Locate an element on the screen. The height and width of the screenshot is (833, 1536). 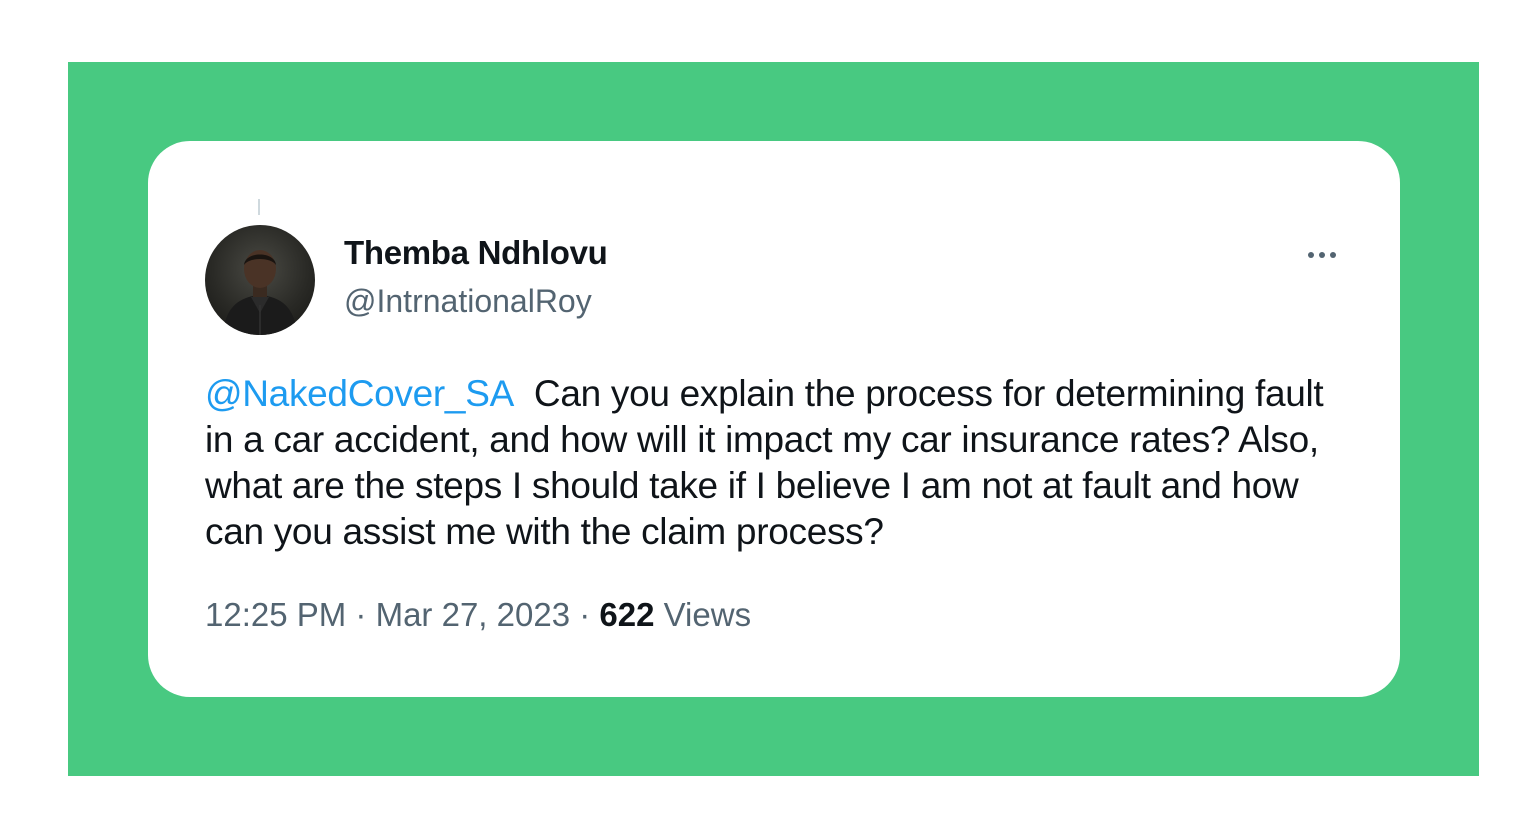
more-options-button is located at coordinates (1322, 255).